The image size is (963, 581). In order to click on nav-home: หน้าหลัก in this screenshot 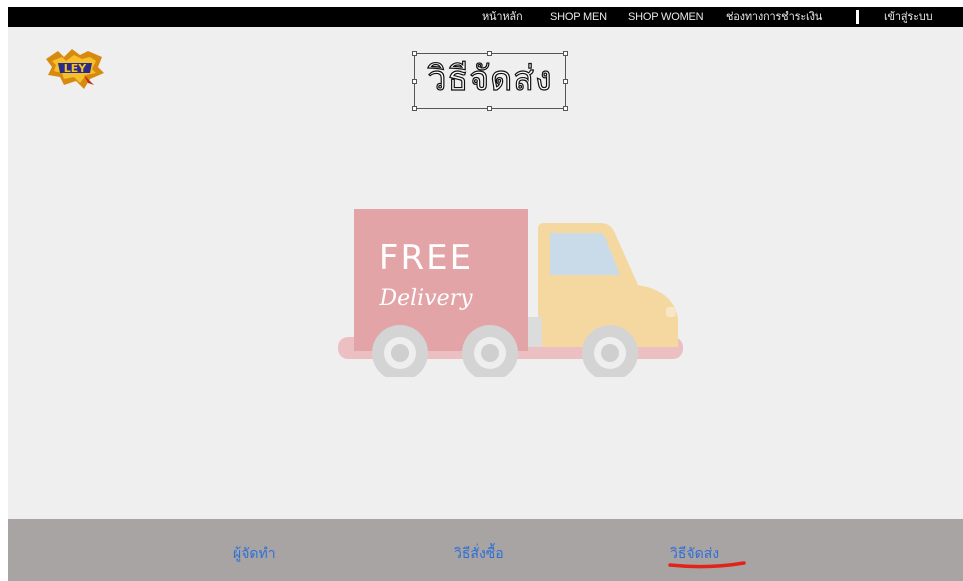, I will do `click(502, 17)`.